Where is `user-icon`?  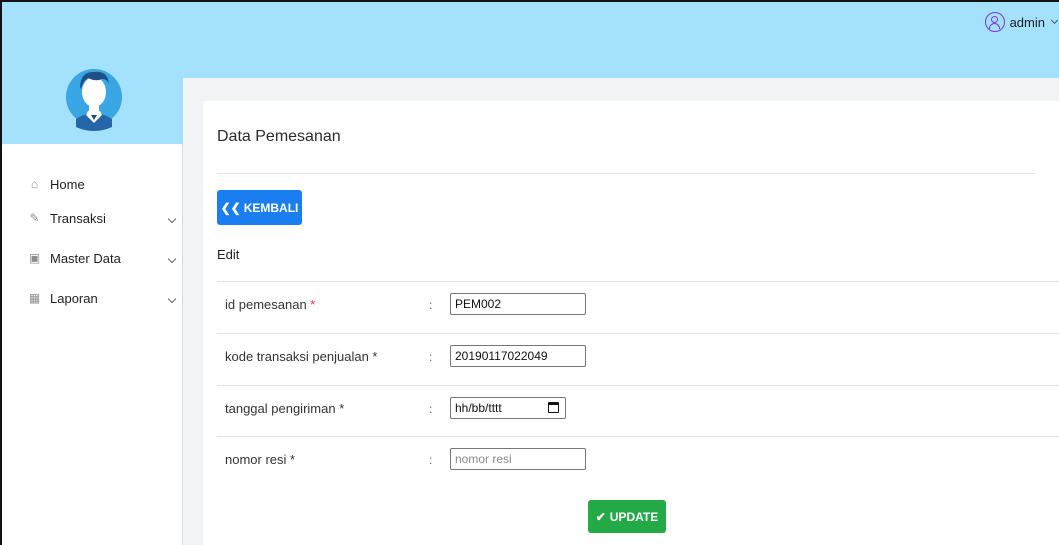
user-icon is located at coordinates (994, 22).